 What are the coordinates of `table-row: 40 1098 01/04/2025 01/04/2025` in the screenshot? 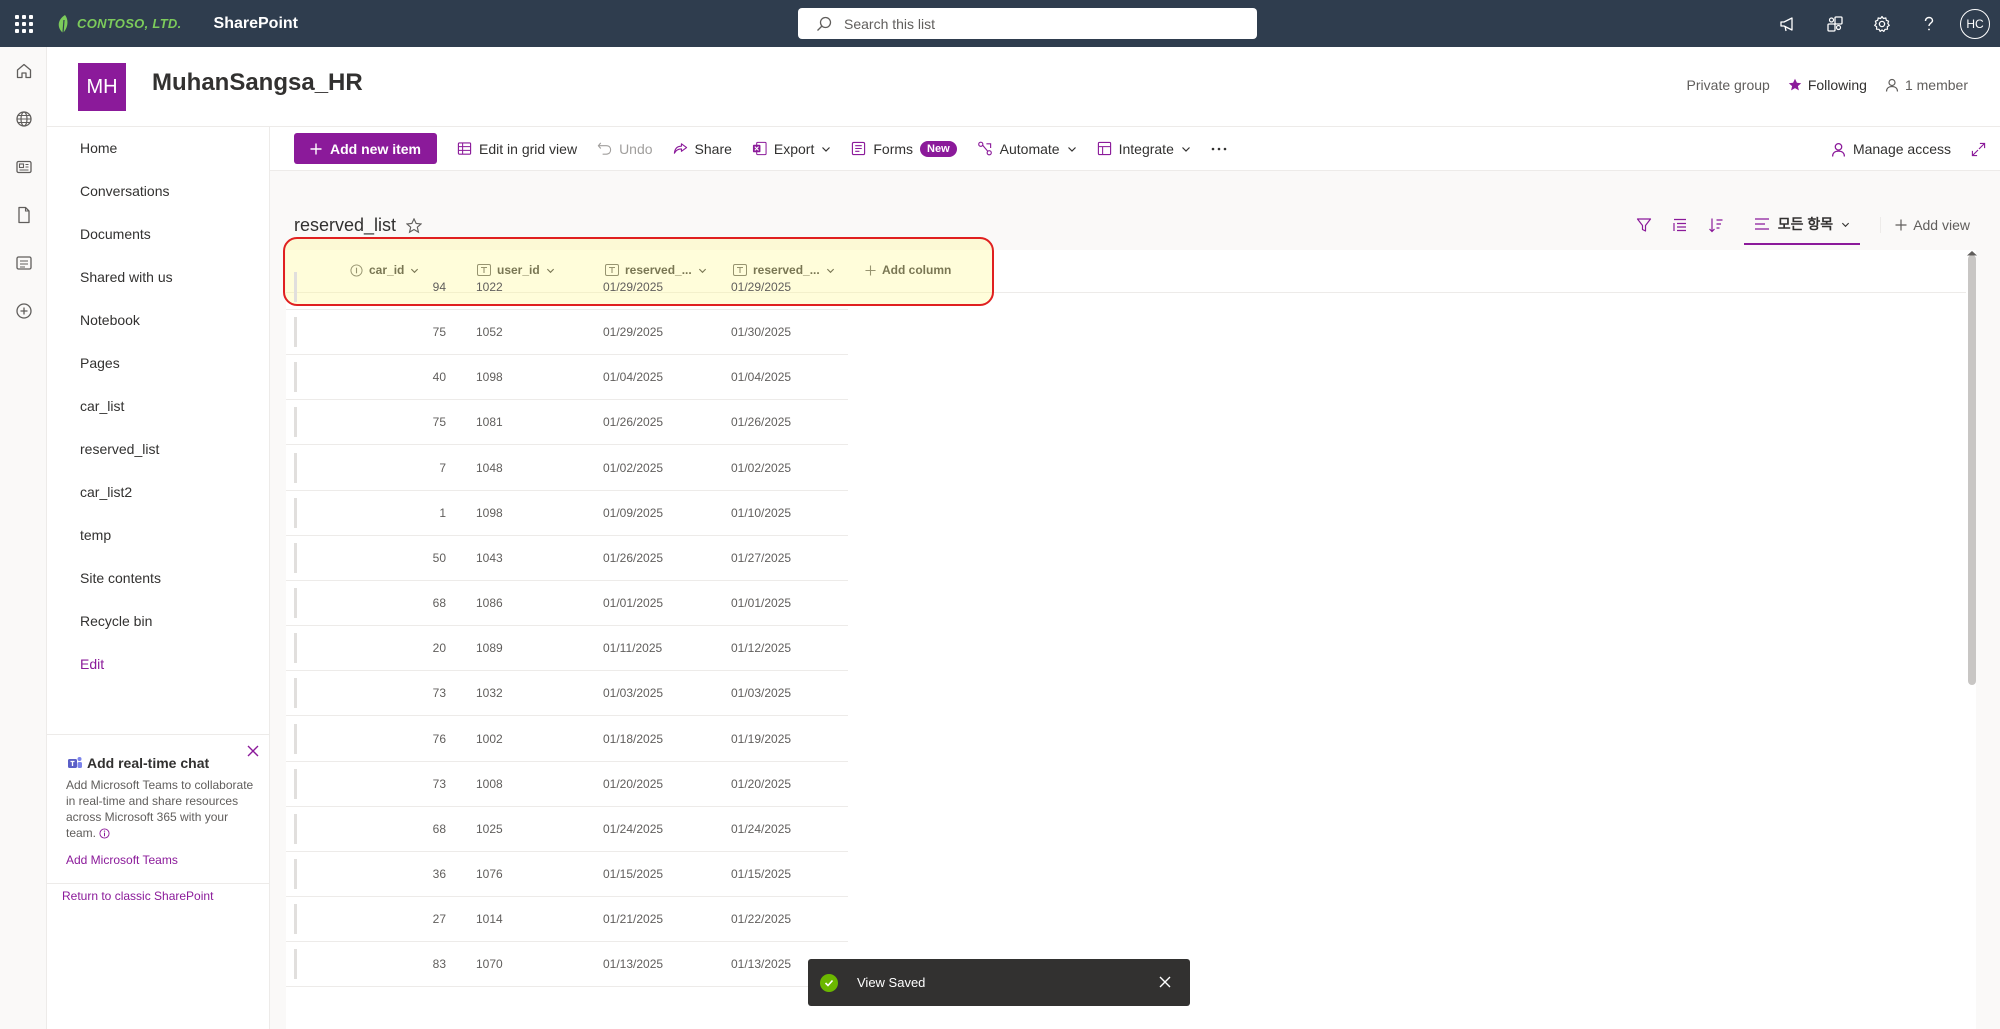 It's located at (567, 378).